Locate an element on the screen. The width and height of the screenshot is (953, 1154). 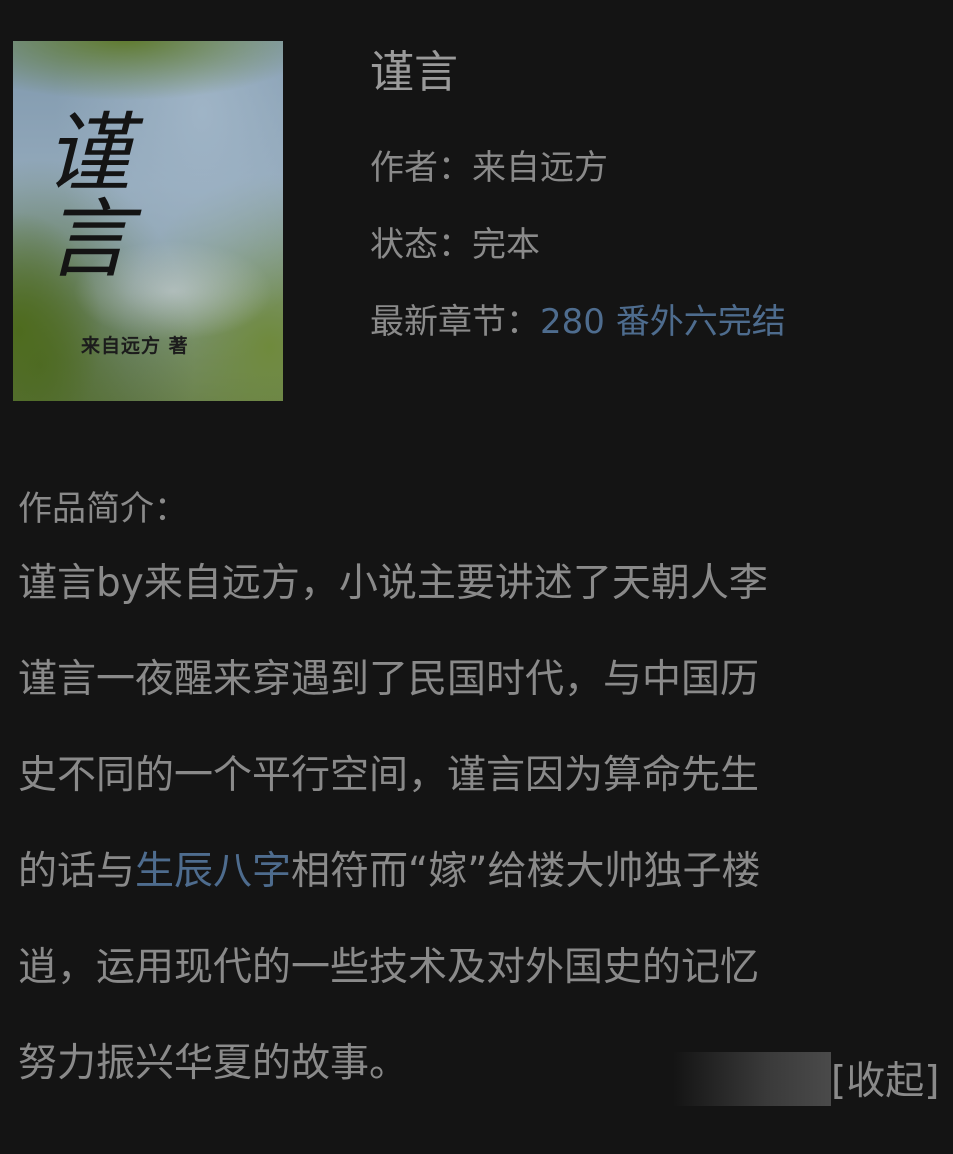
birth-chart-link: 生辰八字 is located at coordinates (213, 871).